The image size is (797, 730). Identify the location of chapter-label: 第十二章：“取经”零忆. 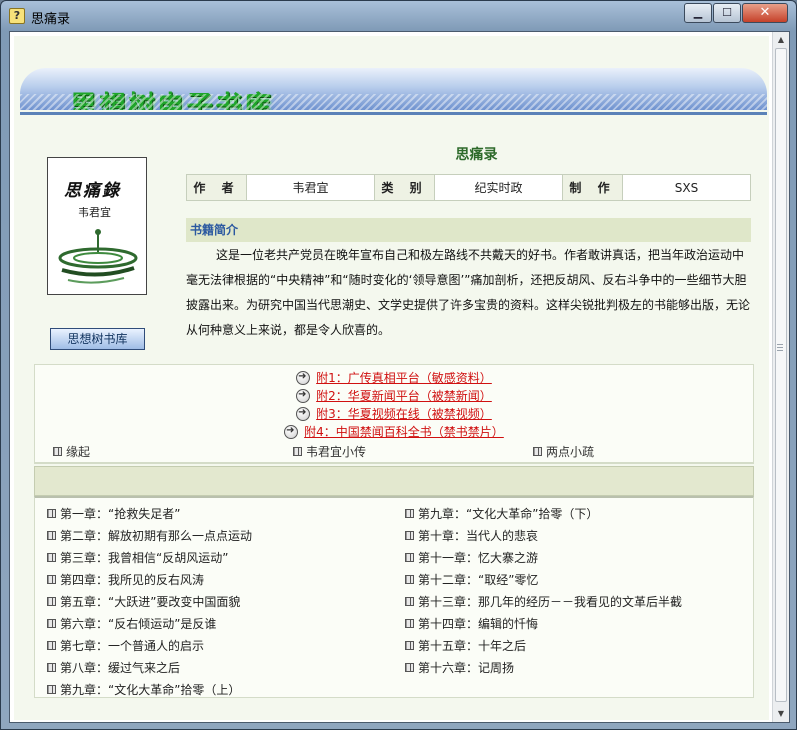
(478, 580).